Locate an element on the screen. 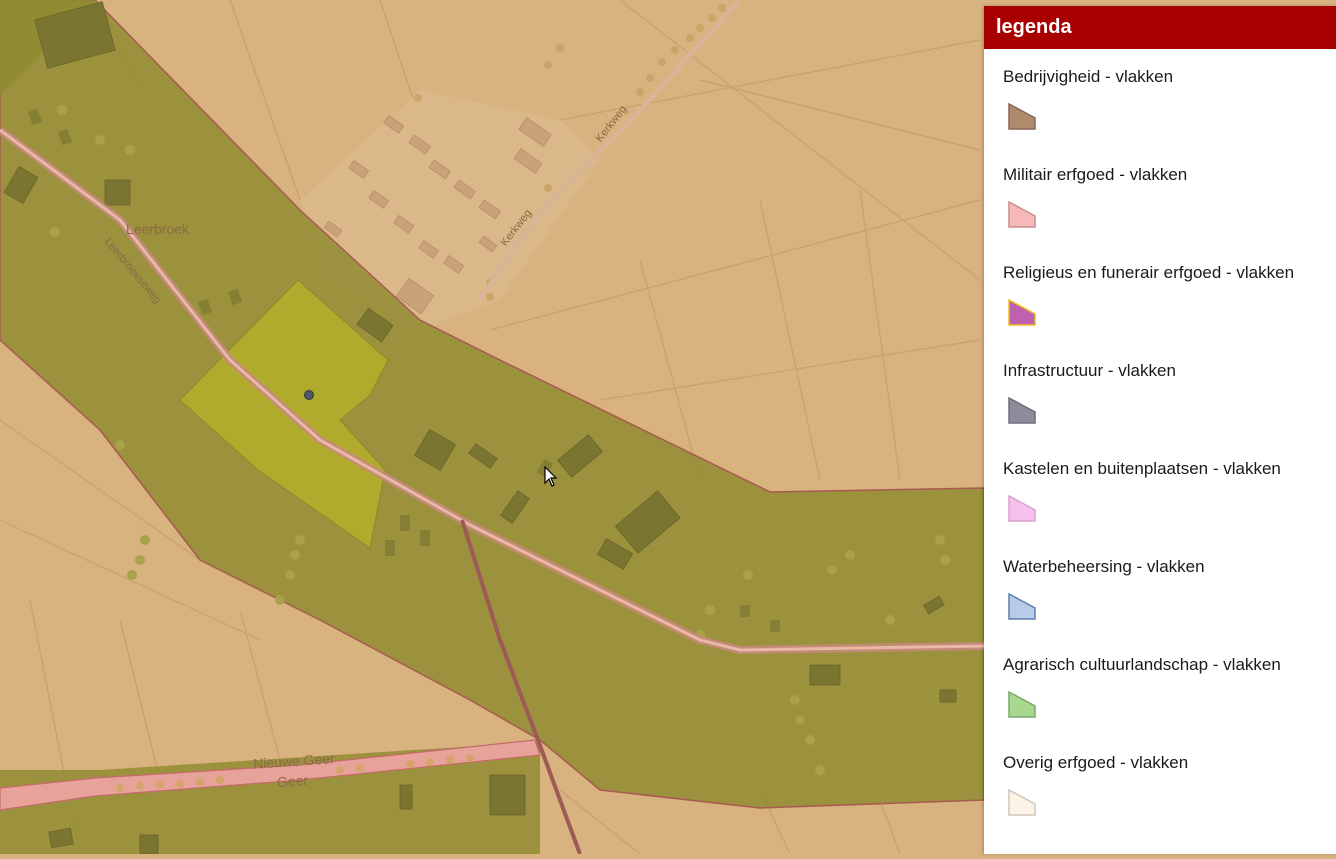  legend-title: legenda is located at coordinates (1160, 27).